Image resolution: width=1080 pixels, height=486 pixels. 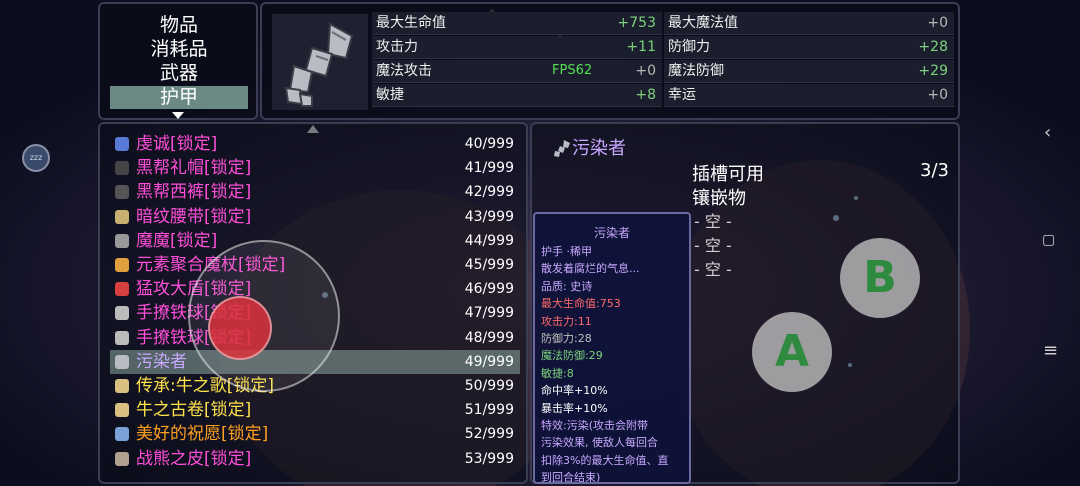 What do you see at coordinates (792, 352) in the screenshot?
I see `a-button: A` at bounding box center [792, 352].